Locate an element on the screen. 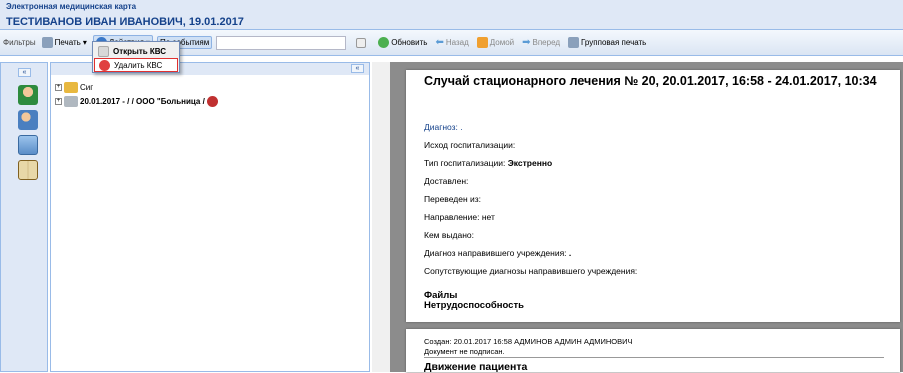  back-button: ⬅ Назад is located at coordinates (451, 42).